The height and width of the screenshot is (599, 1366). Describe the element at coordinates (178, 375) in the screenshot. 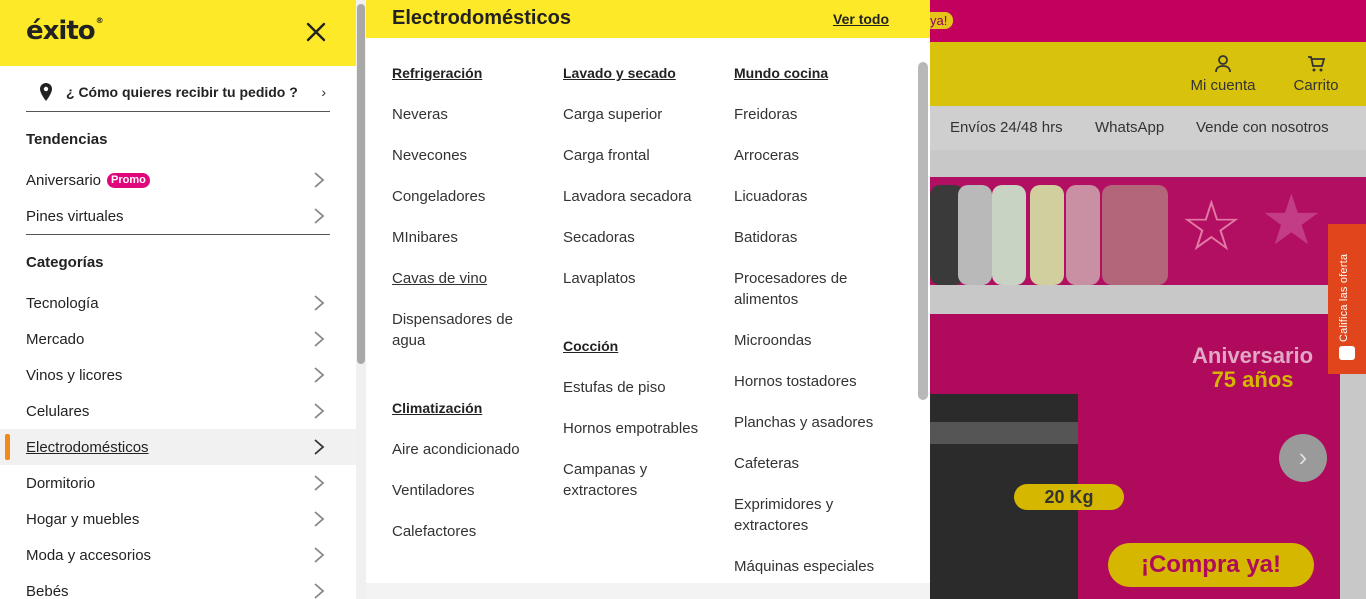

I see `menu-item-vinos-y-licores: Vinos y licores` at that location.